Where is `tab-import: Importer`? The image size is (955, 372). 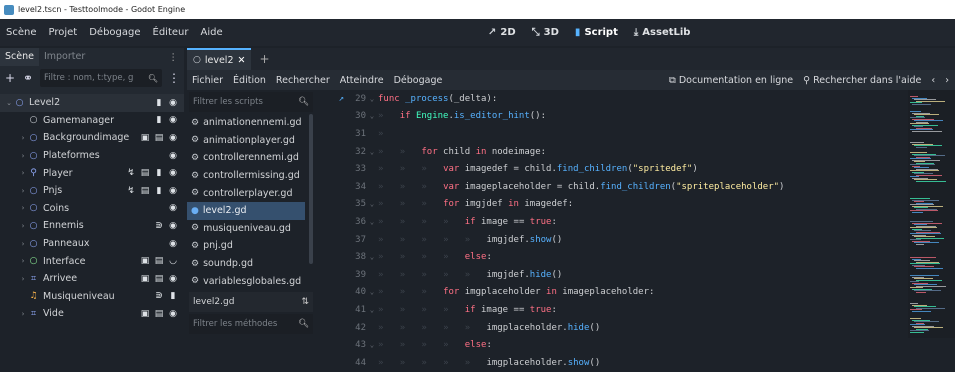
tab-import: Importer is located at coordinates (64, 57).